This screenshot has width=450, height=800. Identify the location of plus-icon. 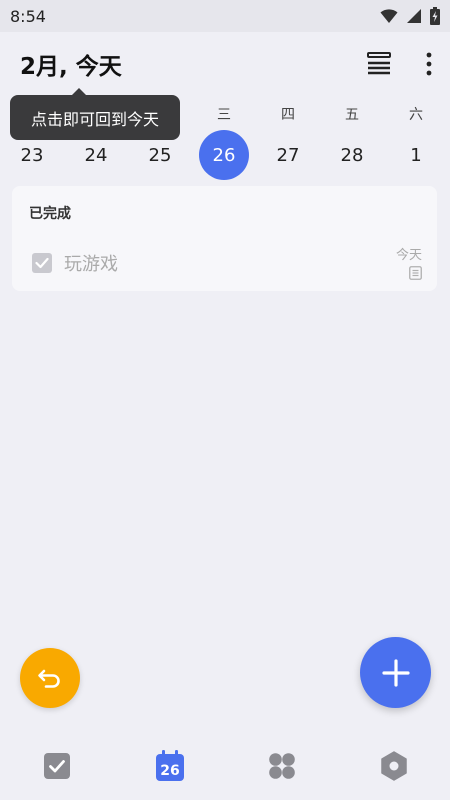
(395, 672).